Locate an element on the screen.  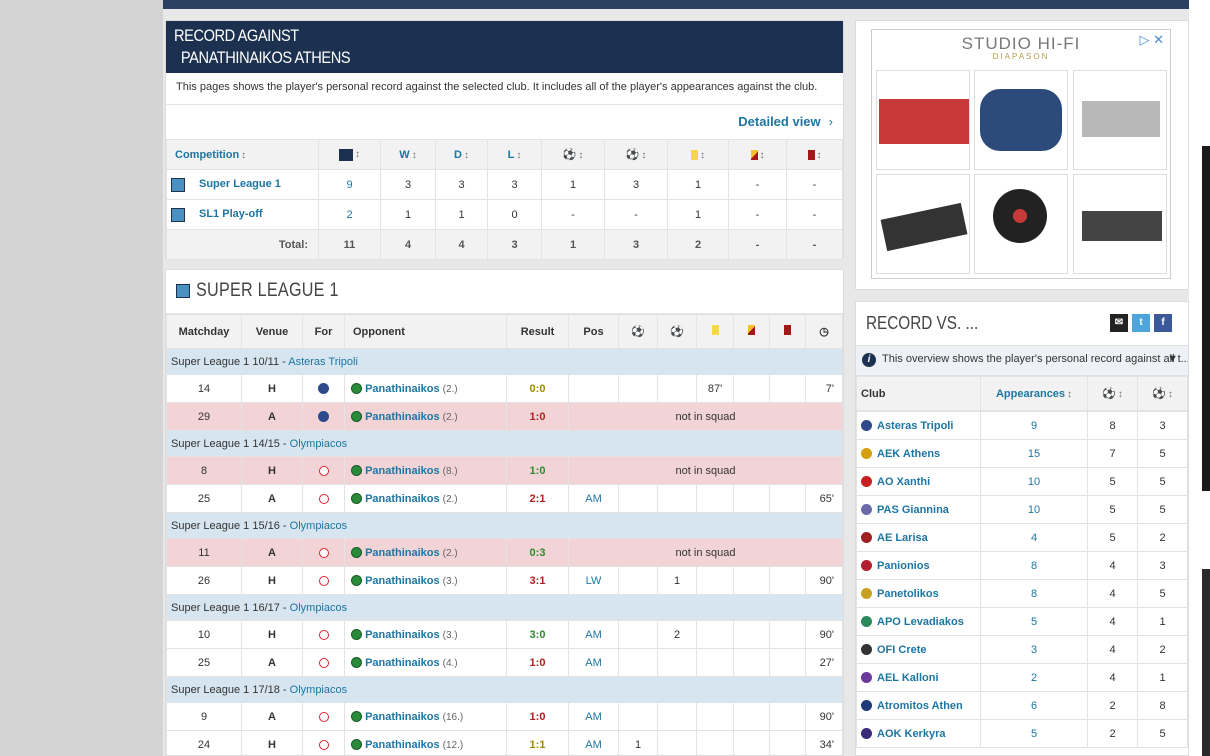
club-cell: OFI Crete is located at coordinates (918, 649).